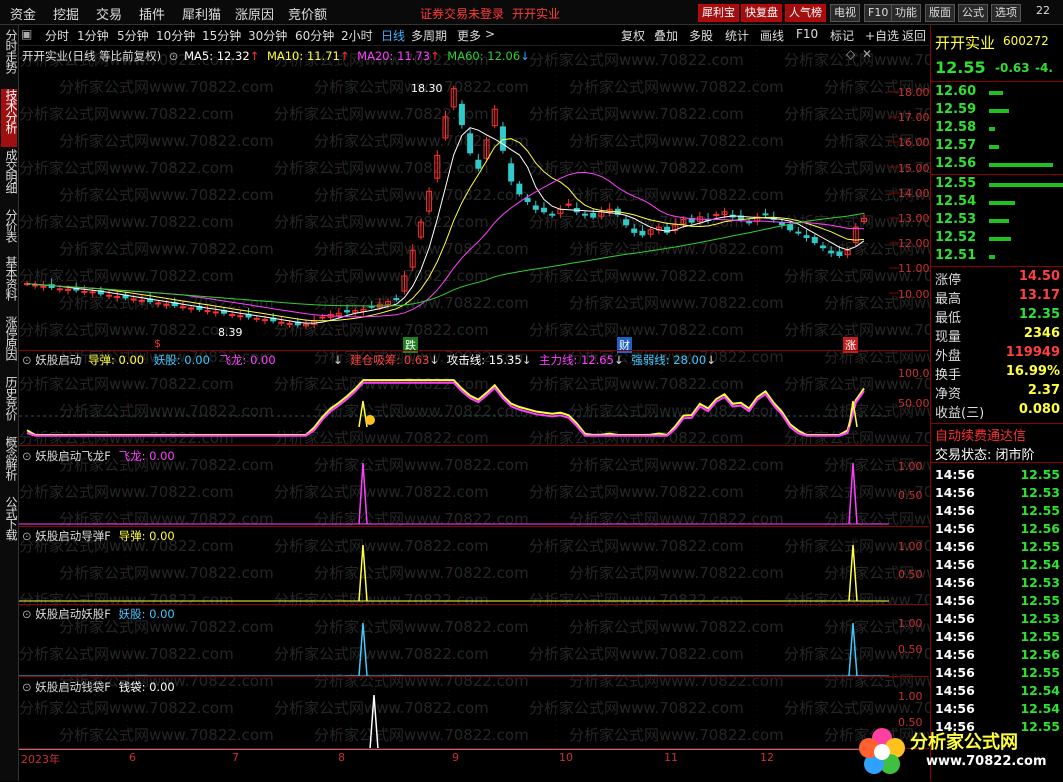 Image resolution: width=1063 pixels, height=782 pixels. What do you see at coordinates (906, 13) in the screenshot?
I see `tool-function: 功能` at bounding box center [906, 13].